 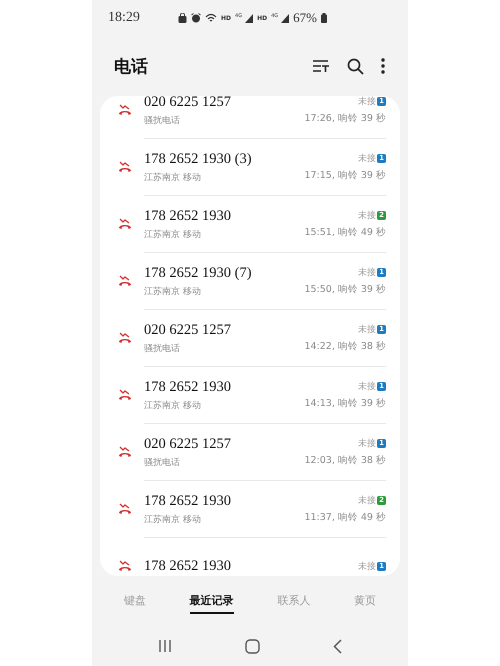 What do you see at coordinates (345, 118) in the screenshot?
I see `call-time: 17:26, 响铃 39 秒` at bounding box center [345, 118].